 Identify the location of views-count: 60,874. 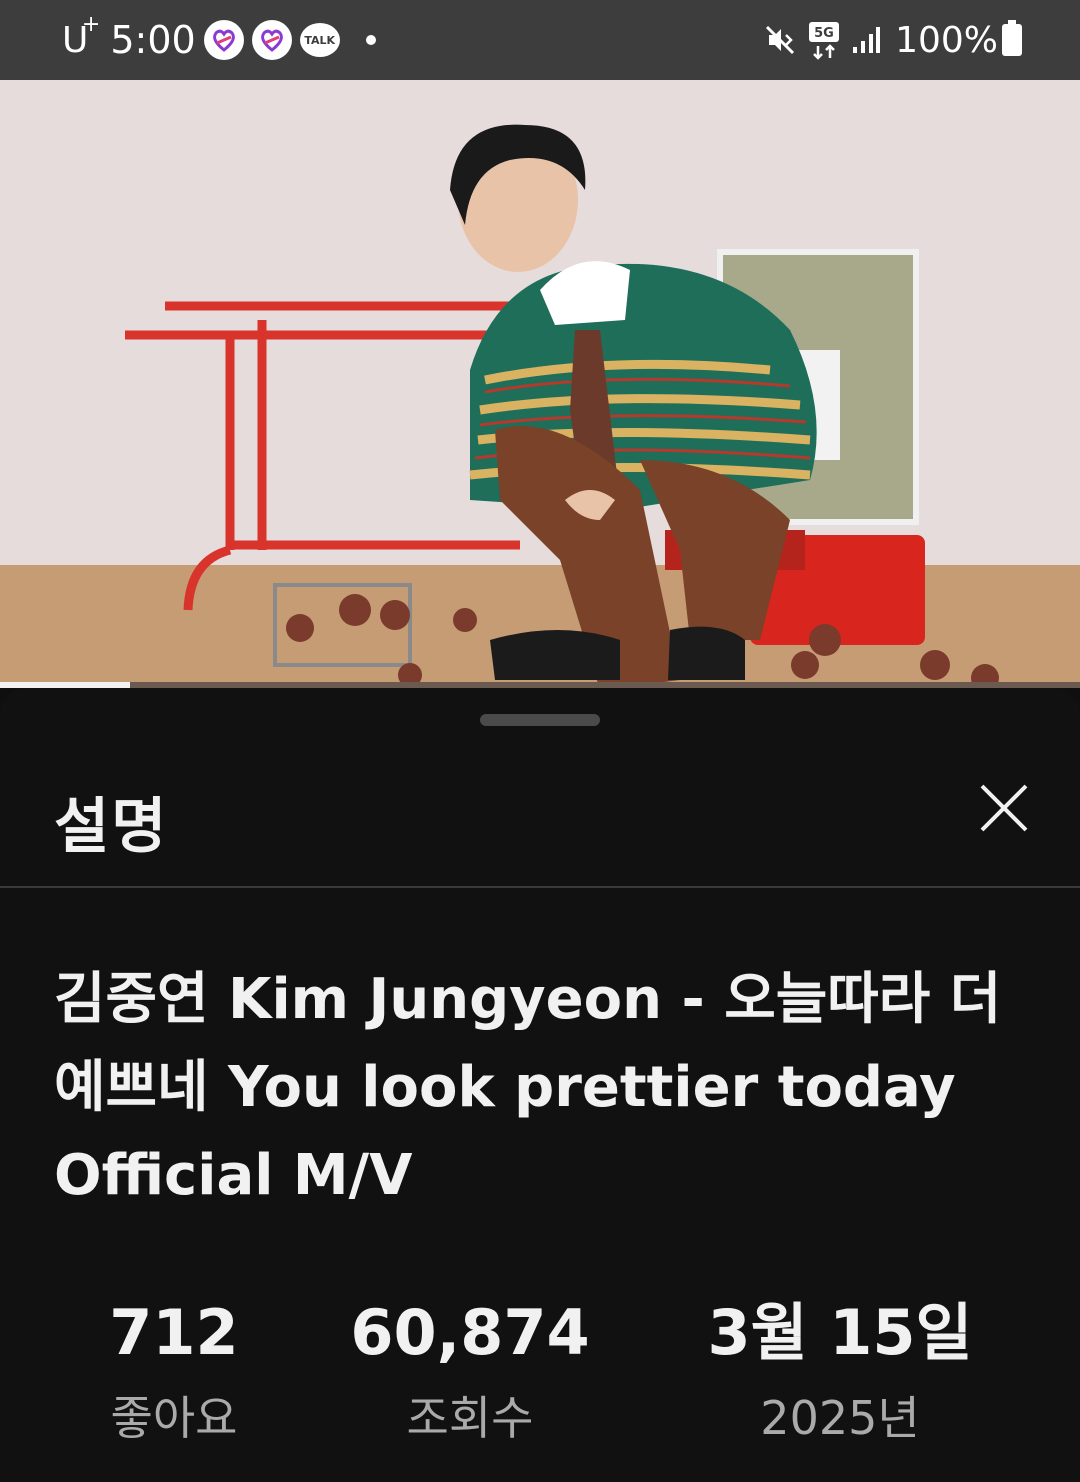
(470, 1332).